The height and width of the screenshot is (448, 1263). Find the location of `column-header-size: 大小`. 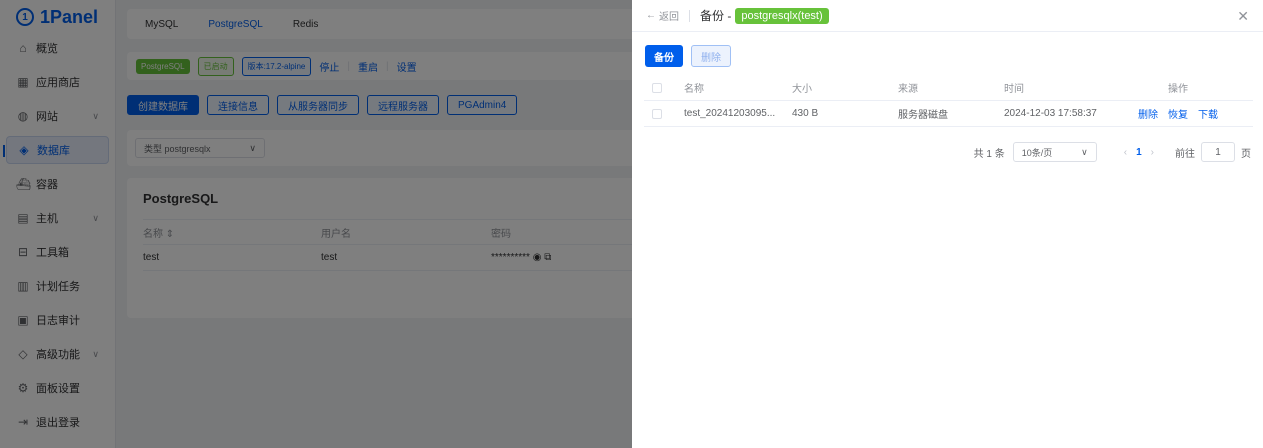

column-header-size: 大小 is located at coordinates (802, 89).